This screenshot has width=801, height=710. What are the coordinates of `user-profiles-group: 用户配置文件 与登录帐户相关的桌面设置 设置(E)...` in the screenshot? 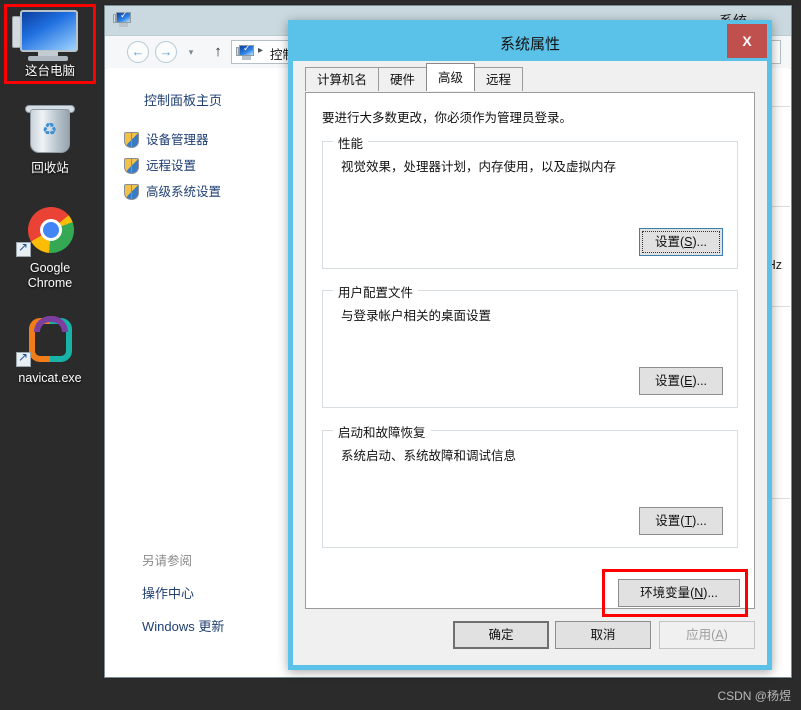 It's located at (530, 345).